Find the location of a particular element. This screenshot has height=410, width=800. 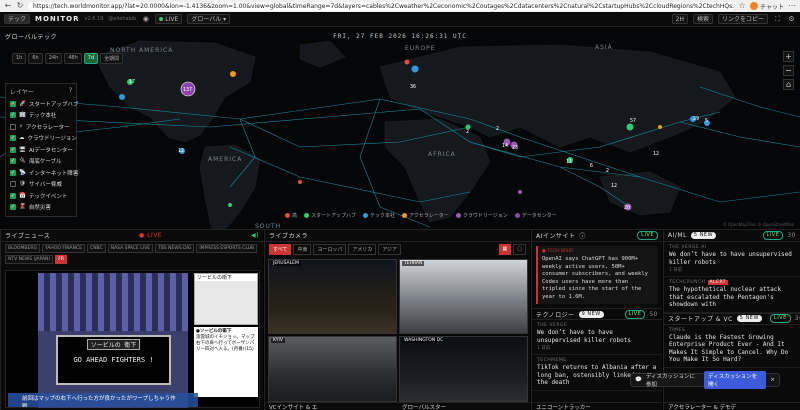

copy-link-button: リンクをコピー is located at coordinates (742, 19).